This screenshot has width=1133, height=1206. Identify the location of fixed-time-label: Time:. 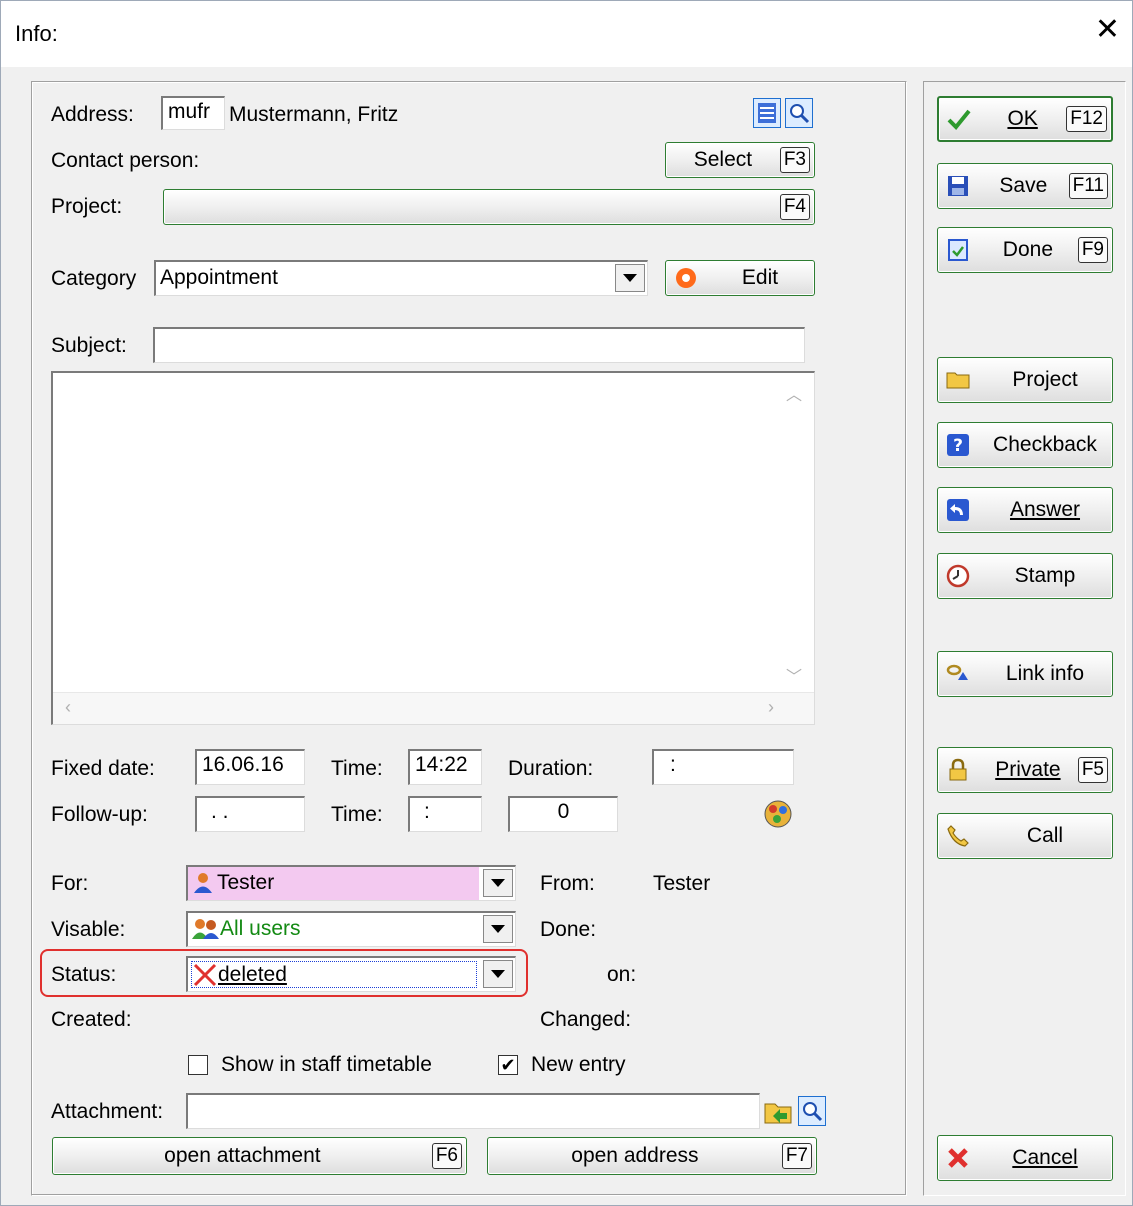
(357, 768).